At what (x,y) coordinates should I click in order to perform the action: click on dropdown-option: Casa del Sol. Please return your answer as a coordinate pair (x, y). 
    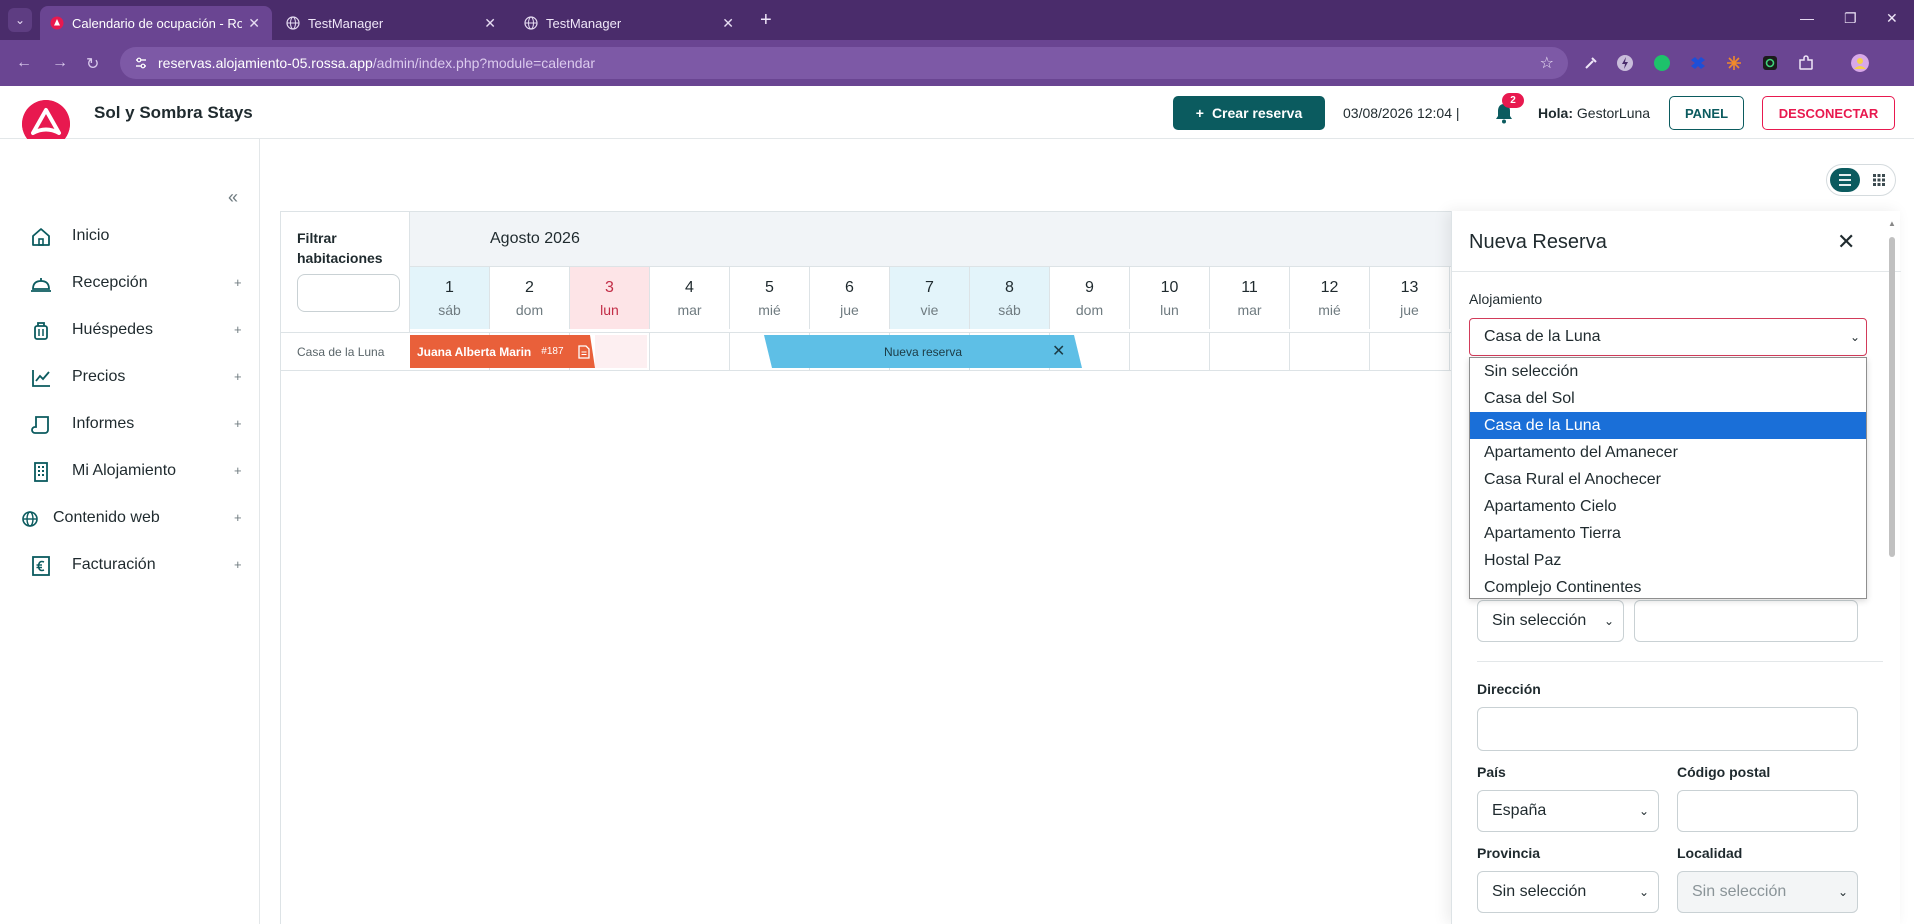
    Looking at the image, I should click on (1668, 398).